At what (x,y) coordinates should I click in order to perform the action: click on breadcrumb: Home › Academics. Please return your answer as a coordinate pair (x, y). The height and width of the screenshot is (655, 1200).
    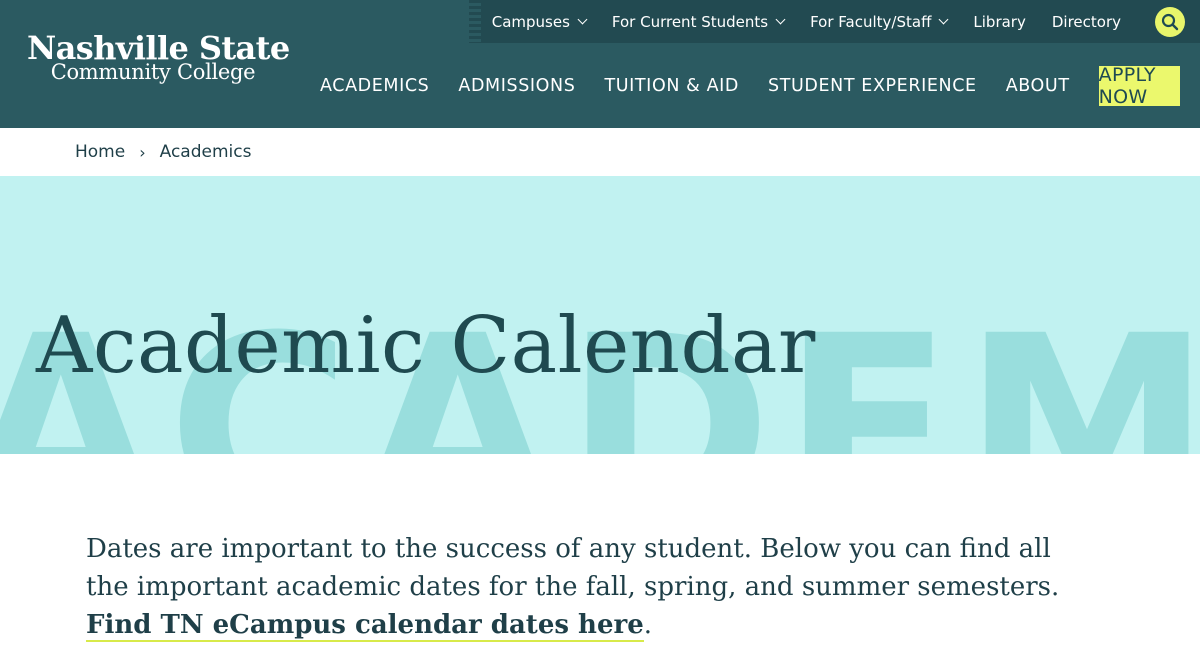
    Looking at the image, I should click on (600, 152).